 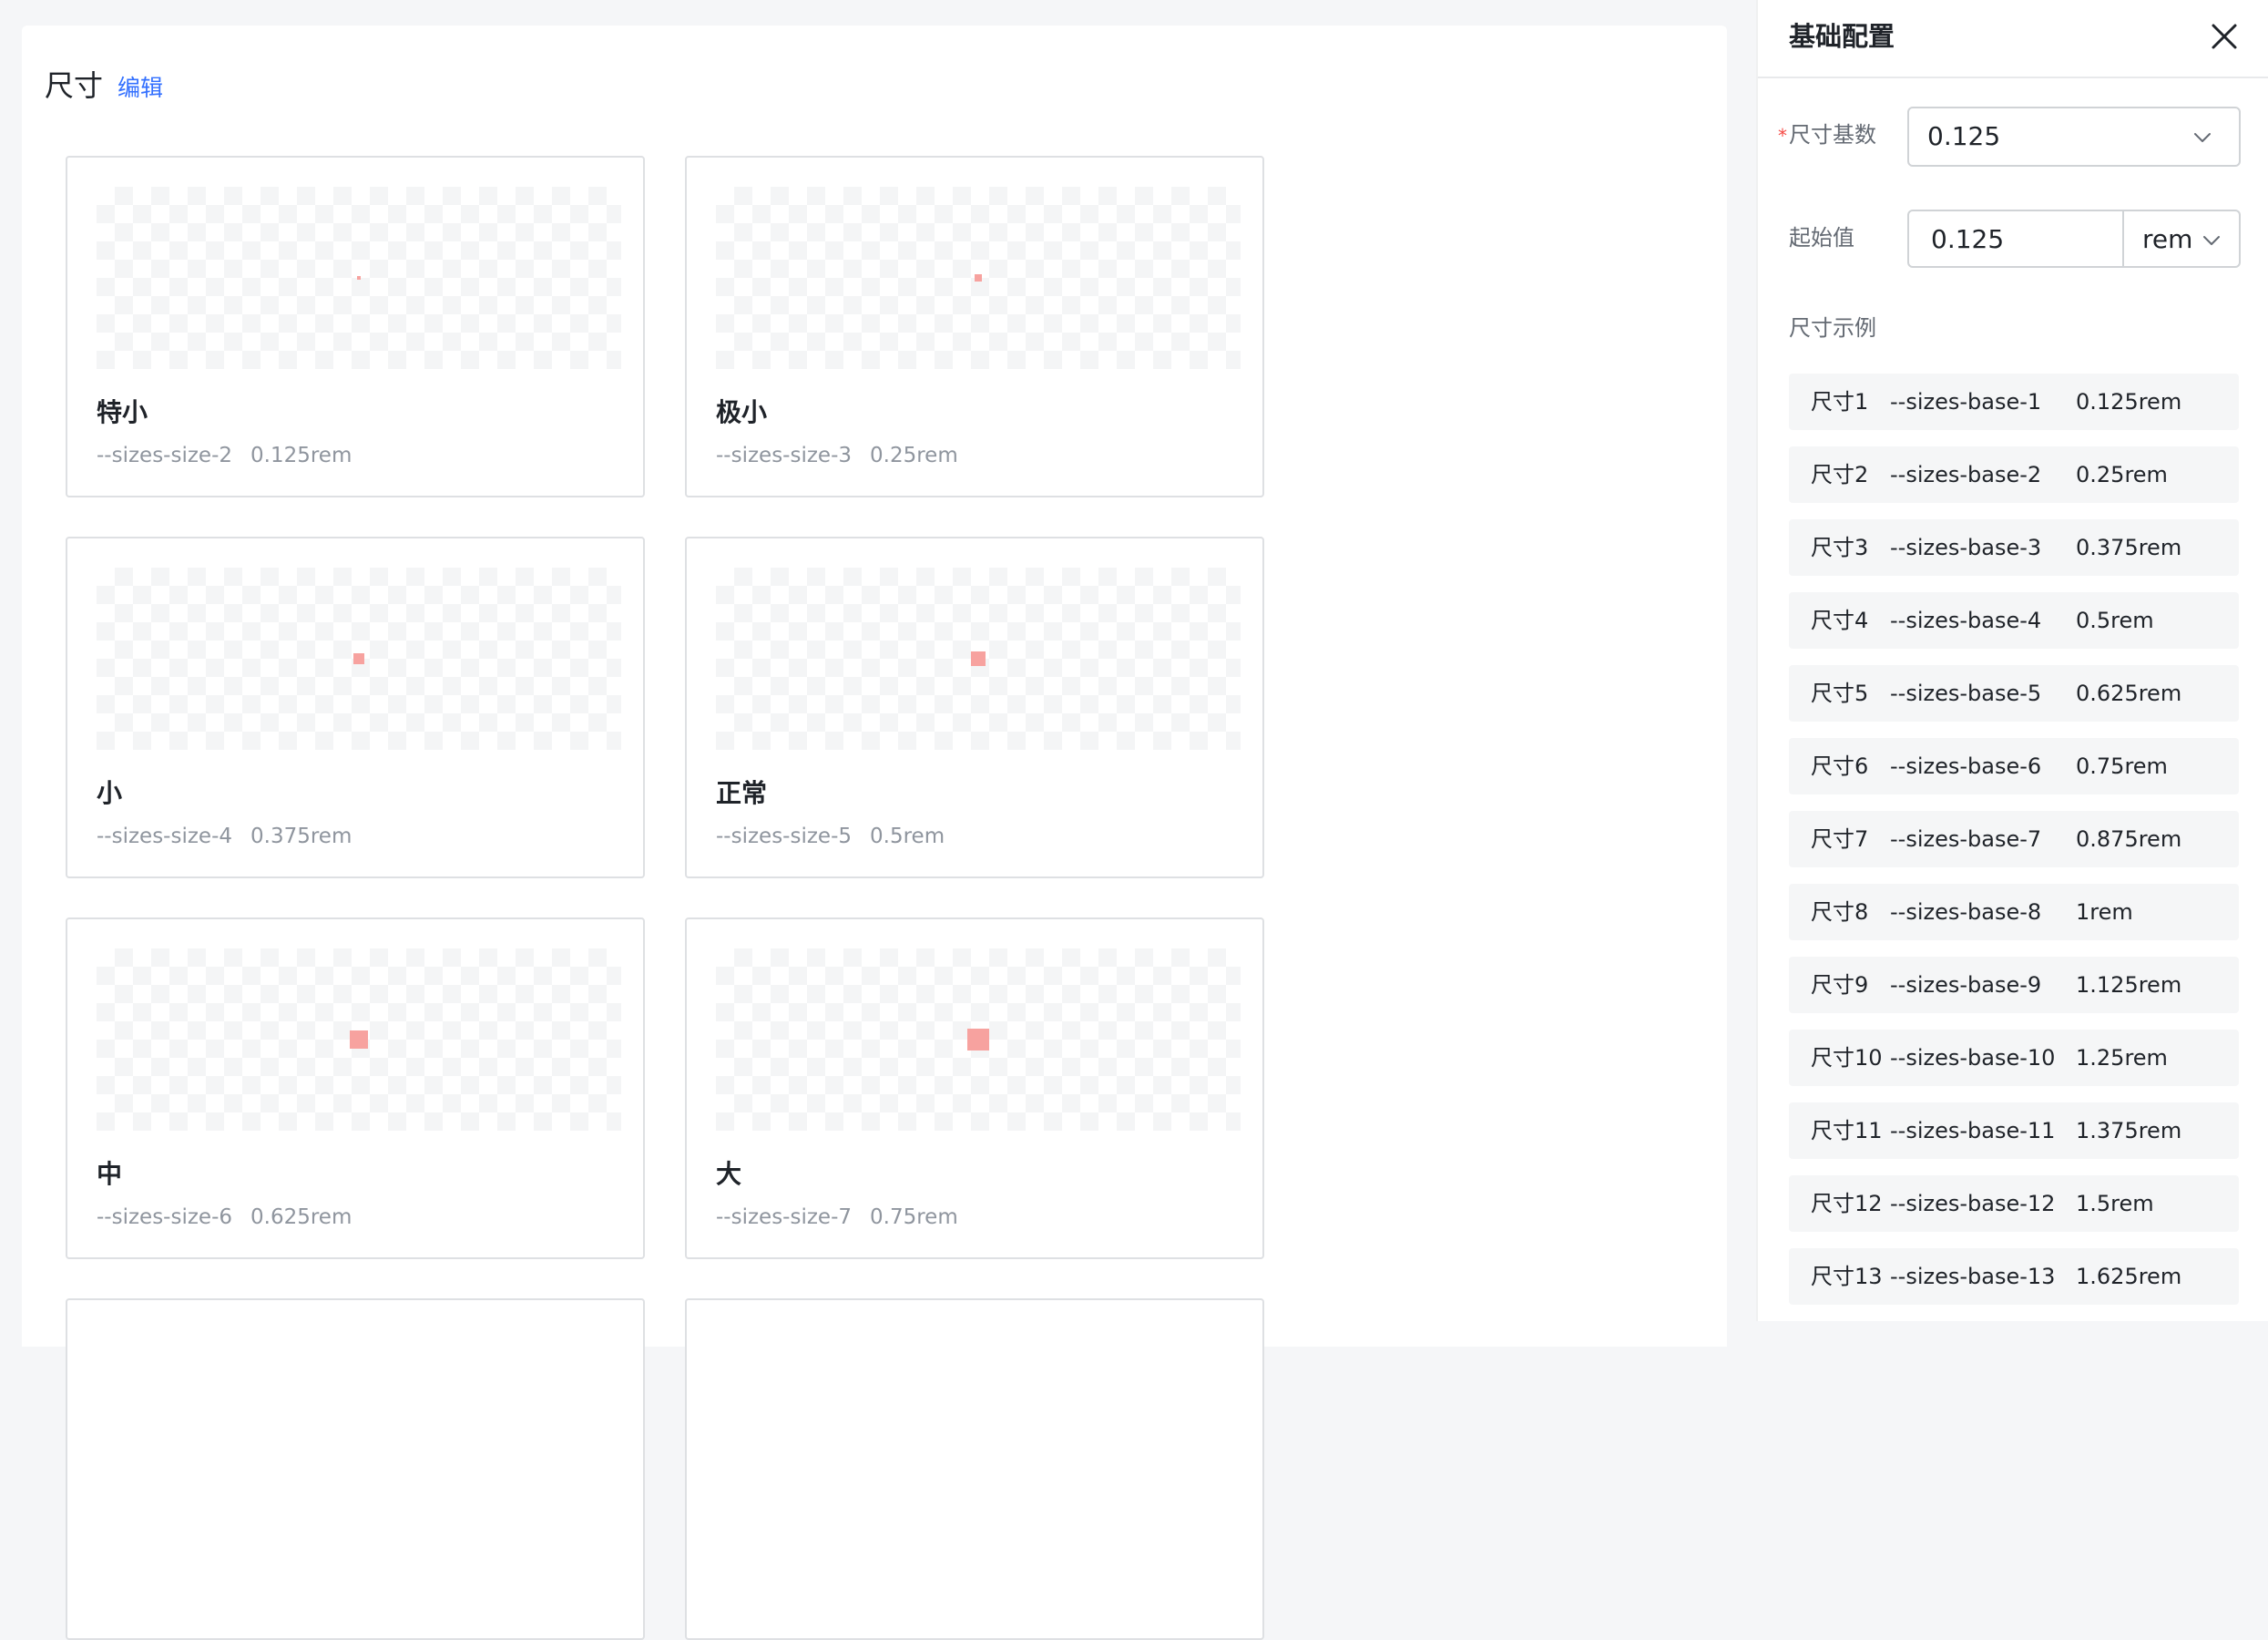 What do you see at coordinates (1966, 402) in the screenshot?
I see `example-var: --sizes-base-1` at bounding box center [1966, 402].